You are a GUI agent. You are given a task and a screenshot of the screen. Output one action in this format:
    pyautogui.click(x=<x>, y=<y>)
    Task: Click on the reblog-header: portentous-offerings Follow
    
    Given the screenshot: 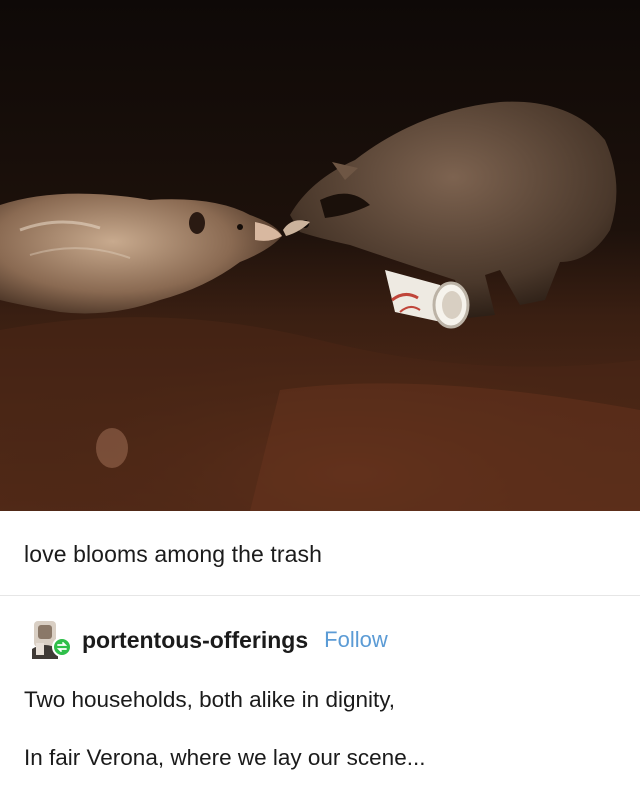 What is the action you would take?
    pyautogui.click(x=208, y=640)
    